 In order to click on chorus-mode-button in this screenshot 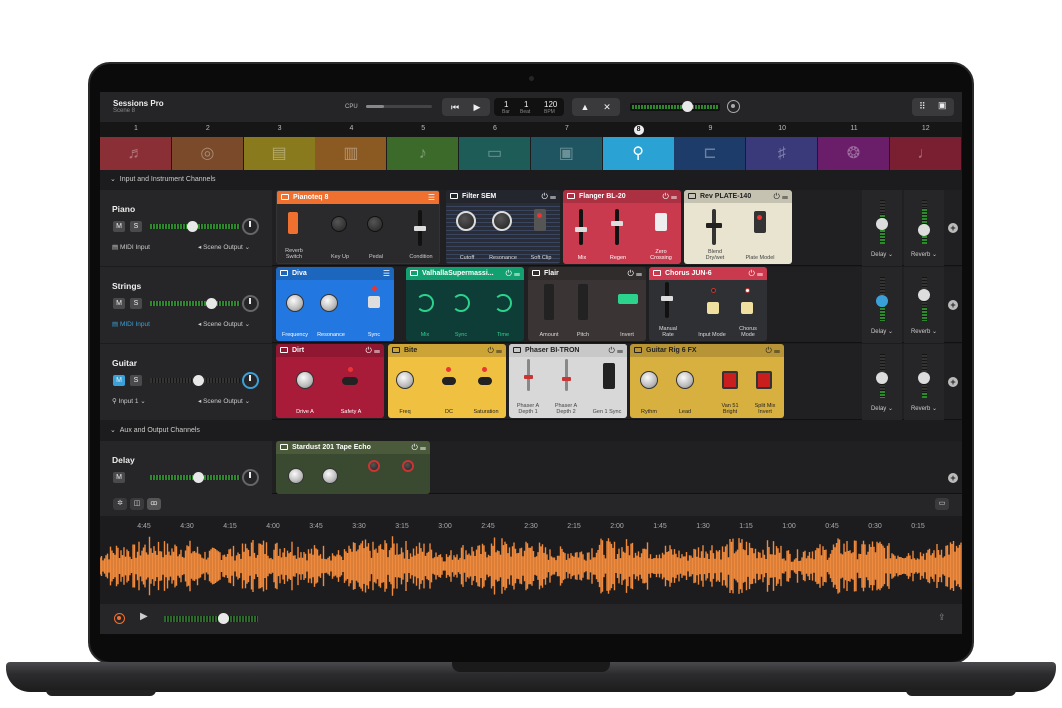, I will do `click(747, 308)`.